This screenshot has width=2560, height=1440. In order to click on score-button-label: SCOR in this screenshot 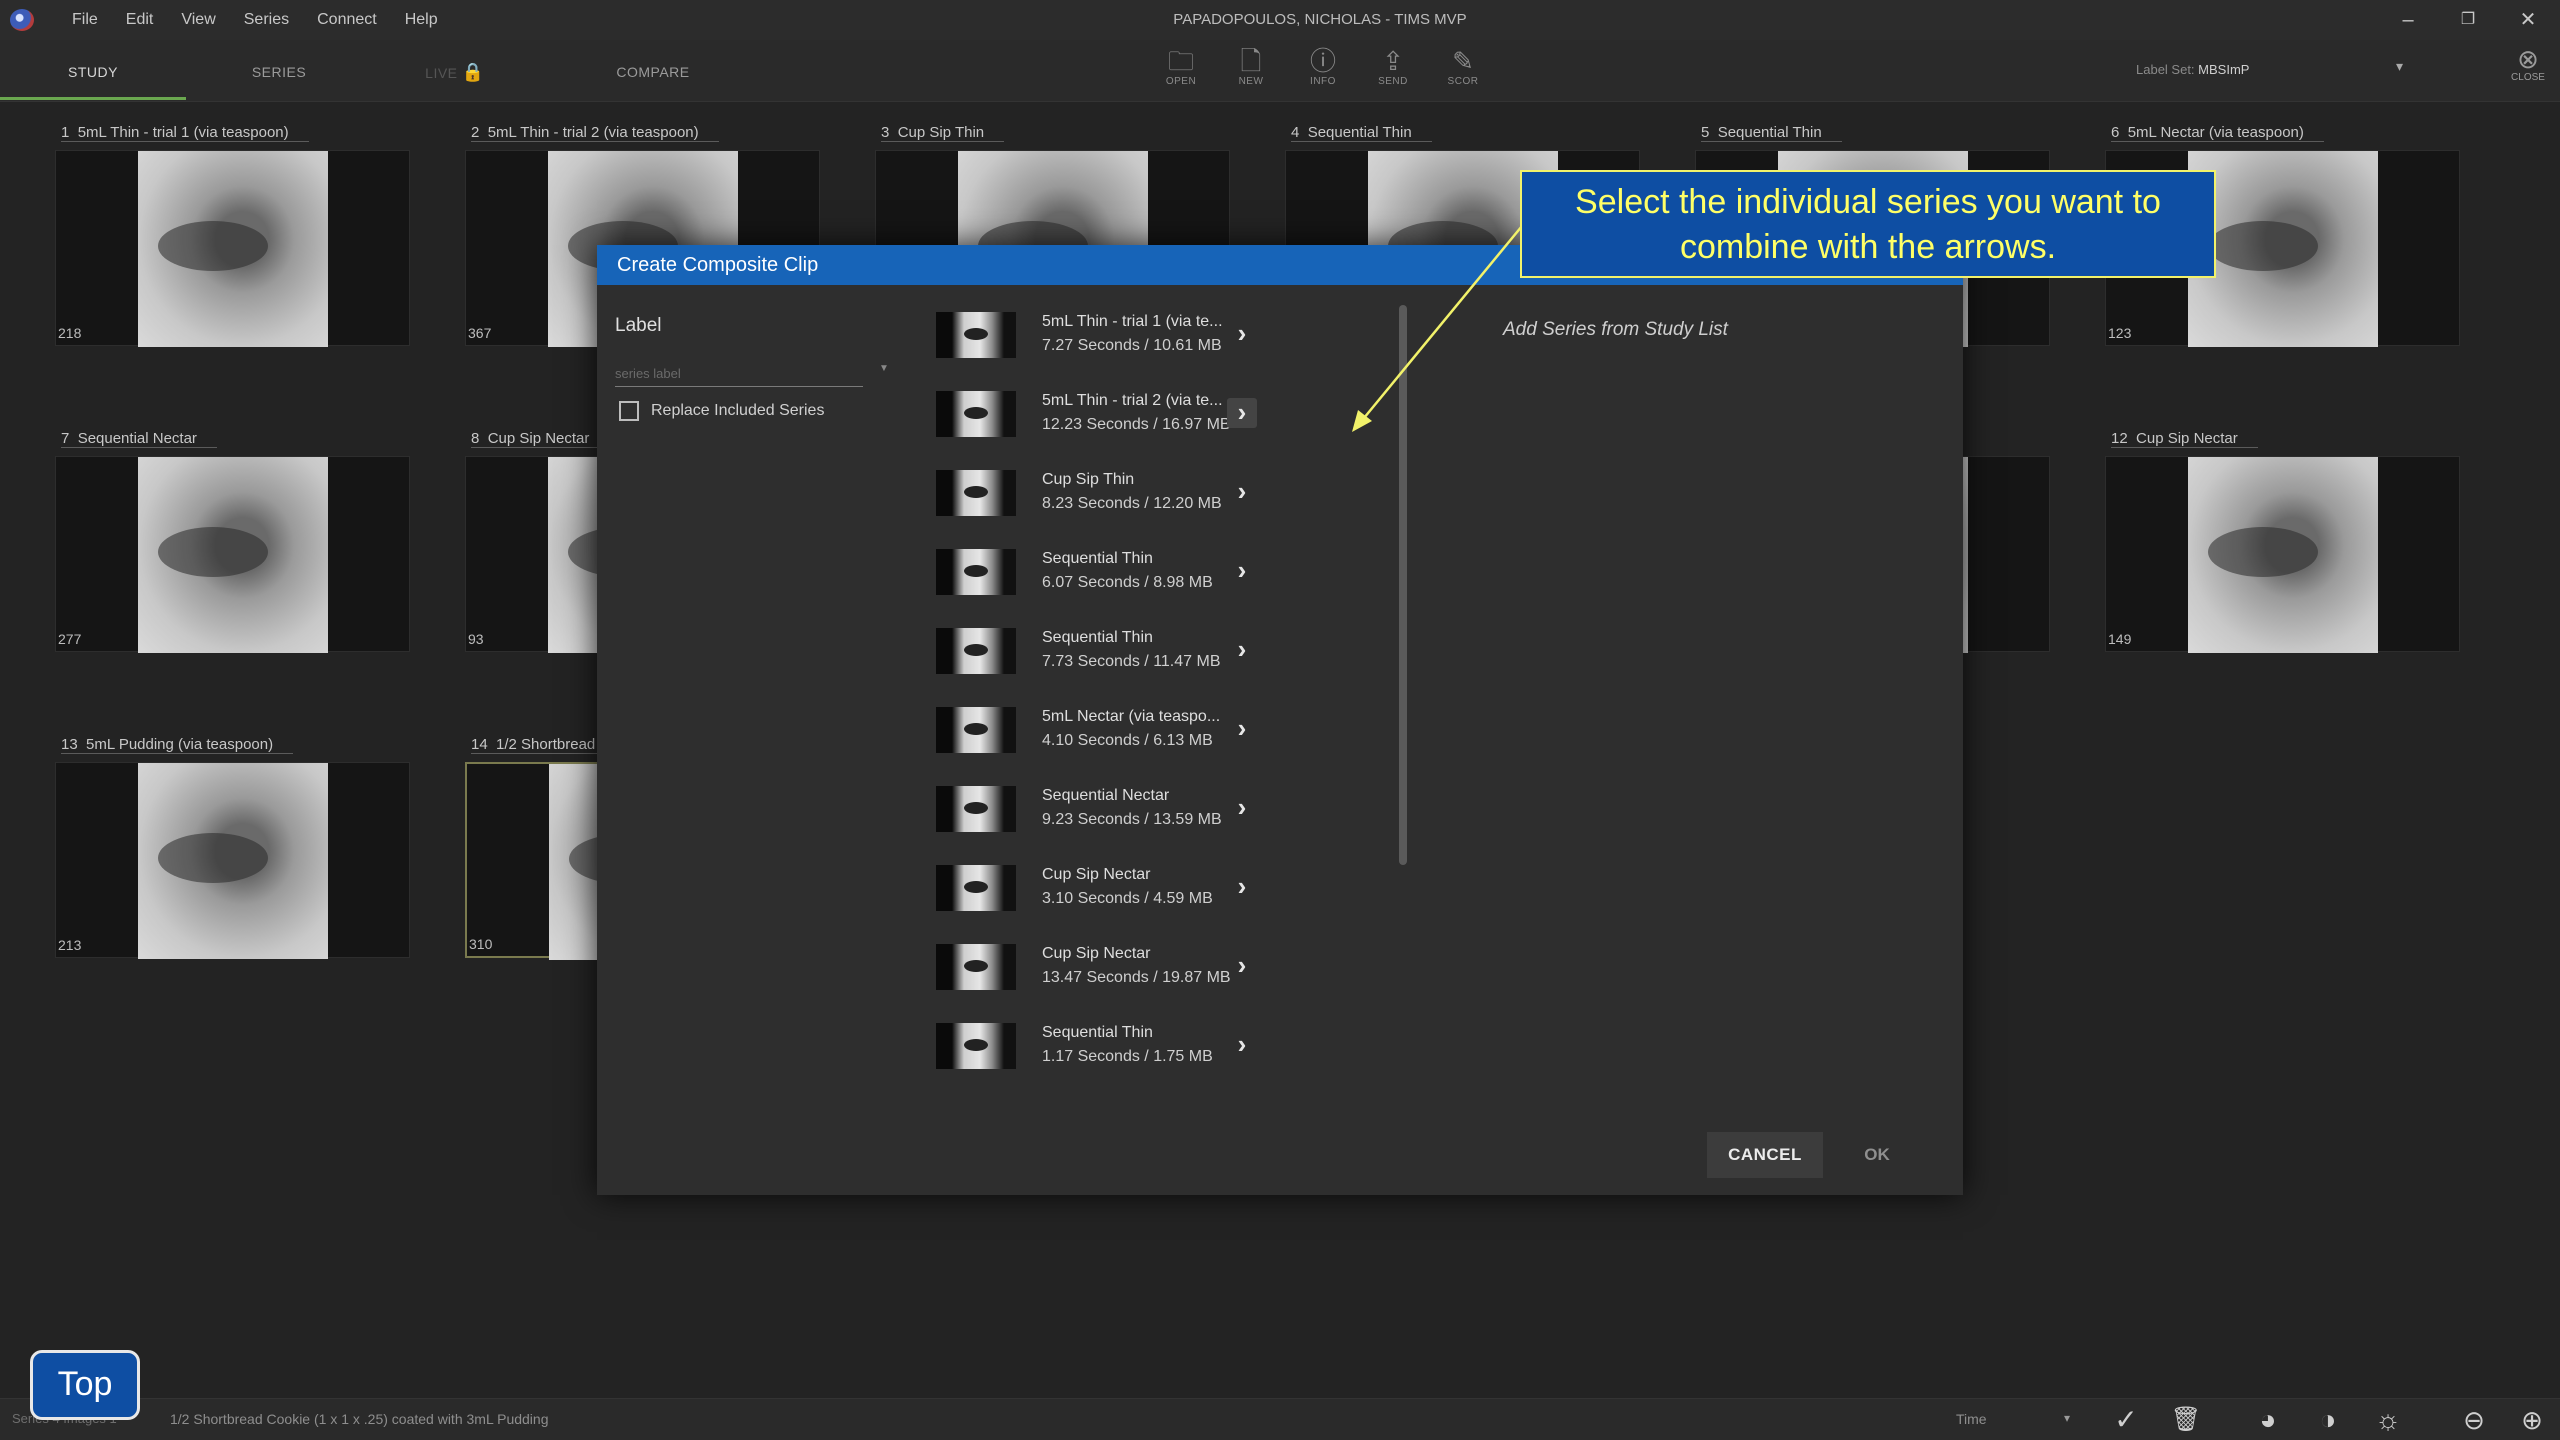, I will do `click(1463, 81)`.